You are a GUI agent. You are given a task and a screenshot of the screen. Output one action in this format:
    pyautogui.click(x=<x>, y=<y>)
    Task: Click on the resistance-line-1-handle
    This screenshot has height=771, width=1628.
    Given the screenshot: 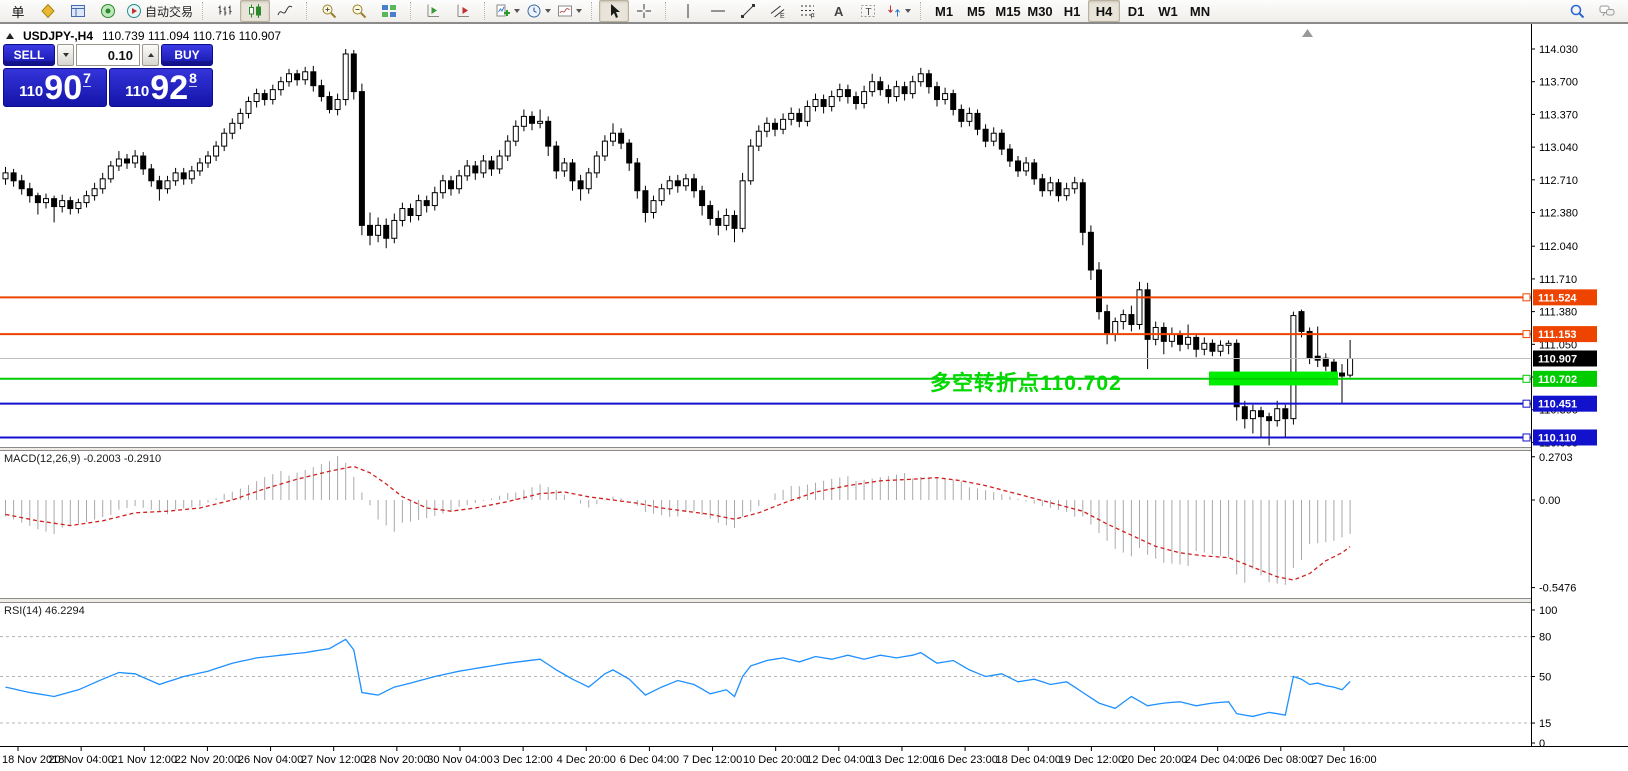 What is the action you would take?
    pyautogui.click(x=1526, y=297)
    